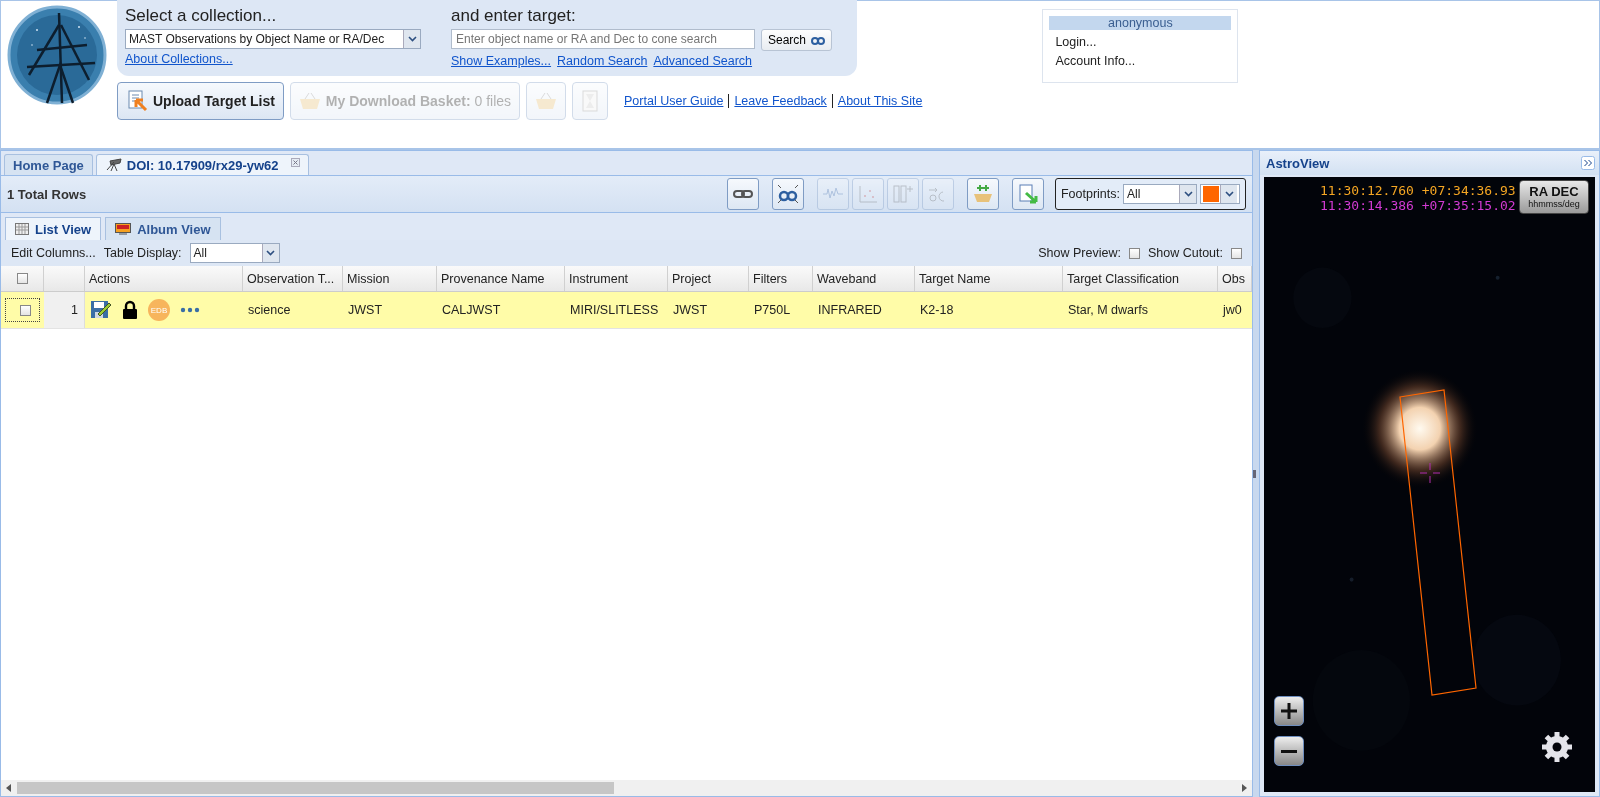 The image size is (1600, 797). I want to click on view-tab: List View, so click(53, 228).